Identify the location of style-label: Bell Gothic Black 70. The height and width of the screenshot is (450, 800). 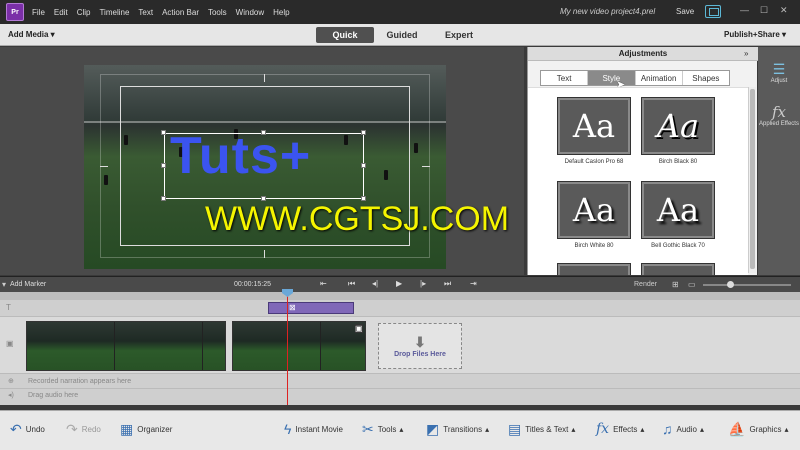
(678, 246).